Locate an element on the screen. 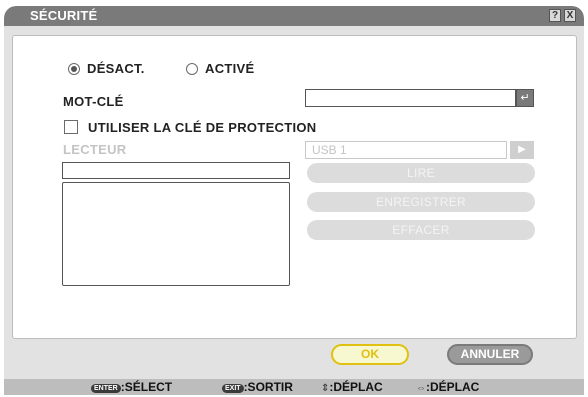  reader-field is located at coordinates (176, 170).